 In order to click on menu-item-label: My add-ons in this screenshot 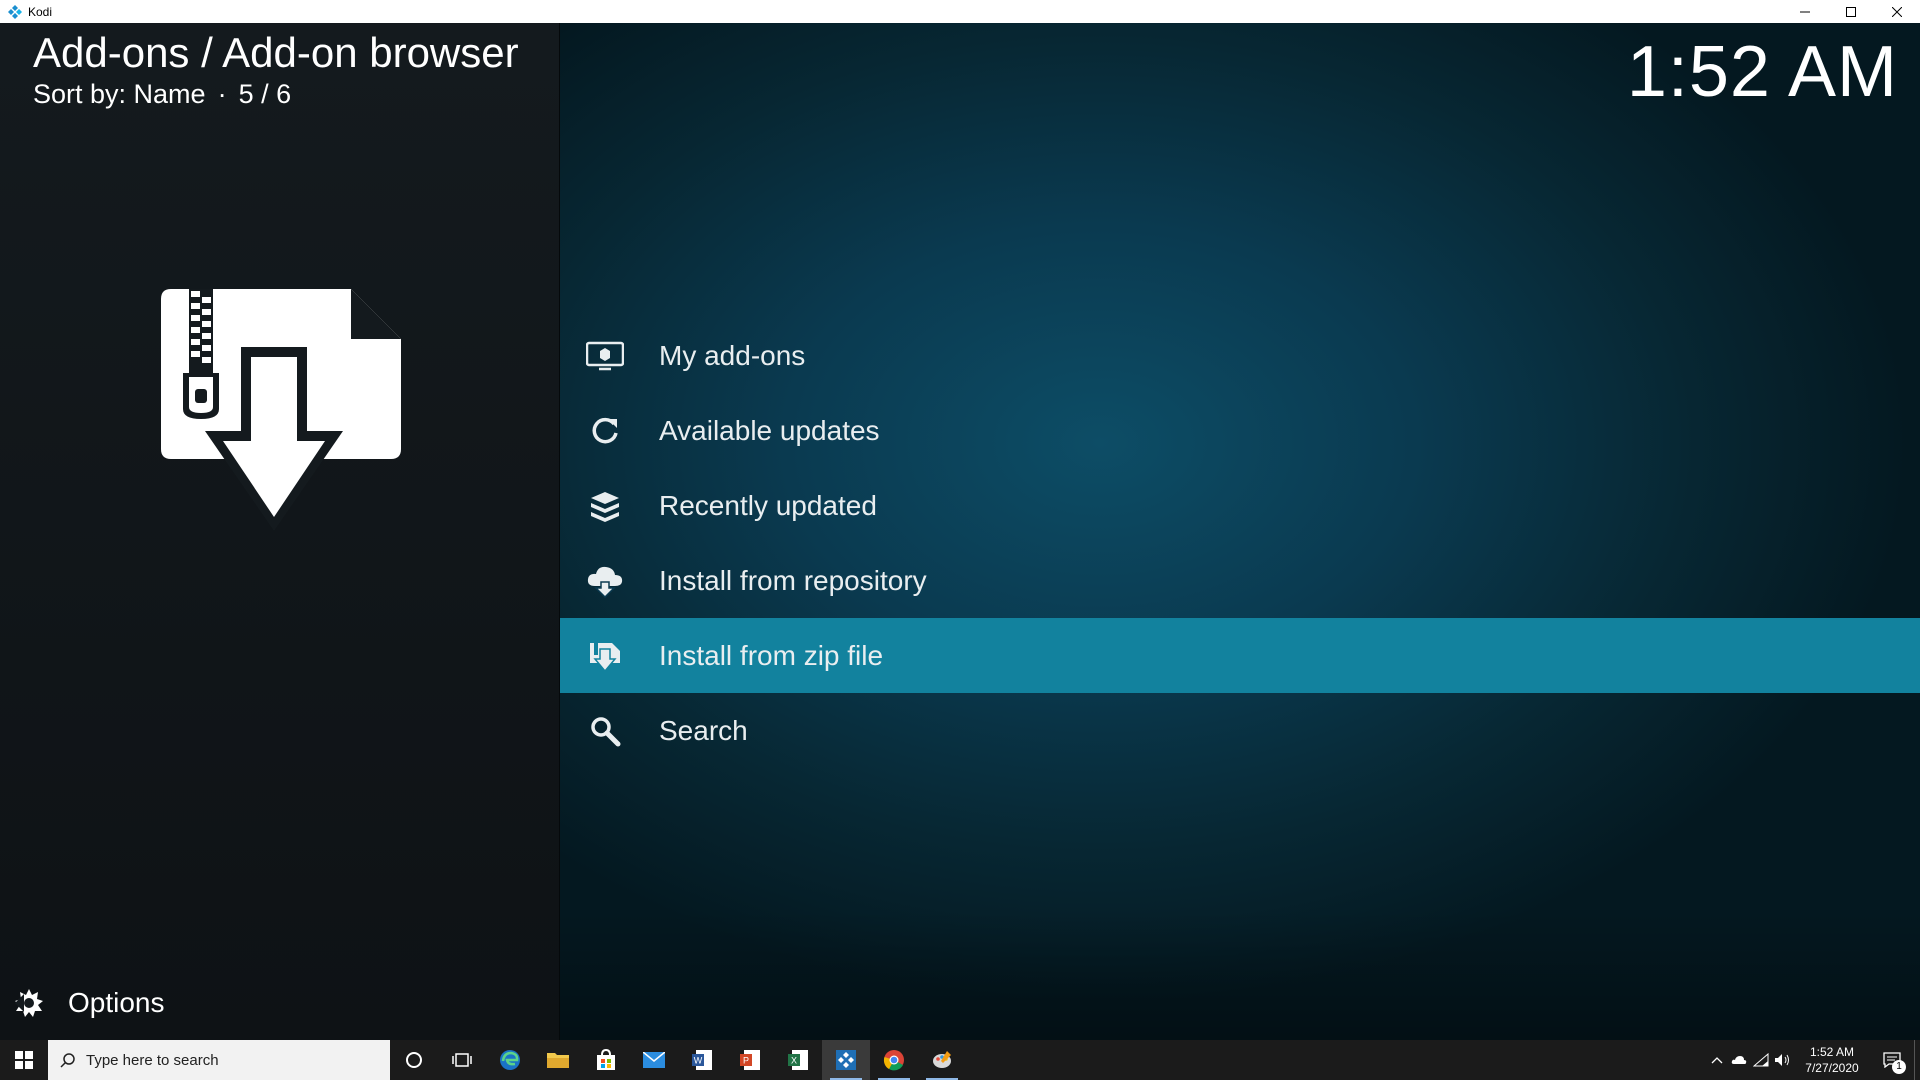, I will do `click(732, 355)`.